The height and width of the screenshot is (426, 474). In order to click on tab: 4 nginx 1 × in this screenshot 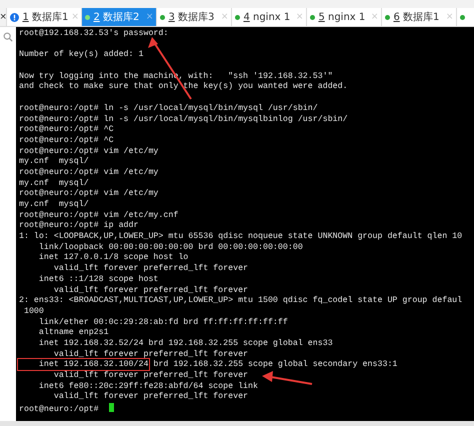, I will do `click(268, 17)`.